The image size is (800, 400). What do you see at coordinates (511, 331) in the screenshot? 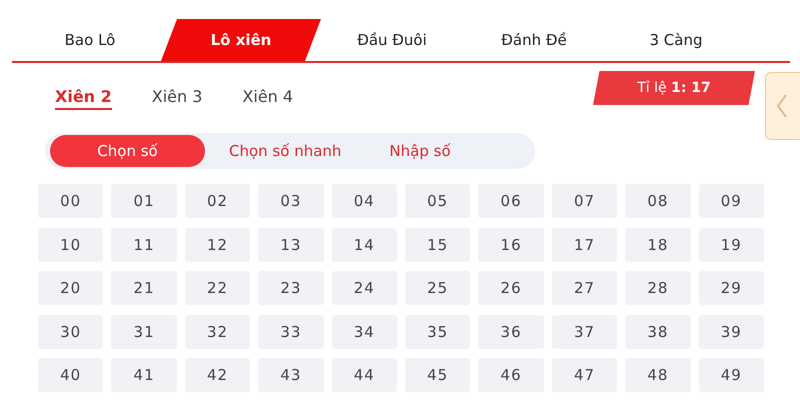
I see `number-button: 36` at bounding box center [511, 331].